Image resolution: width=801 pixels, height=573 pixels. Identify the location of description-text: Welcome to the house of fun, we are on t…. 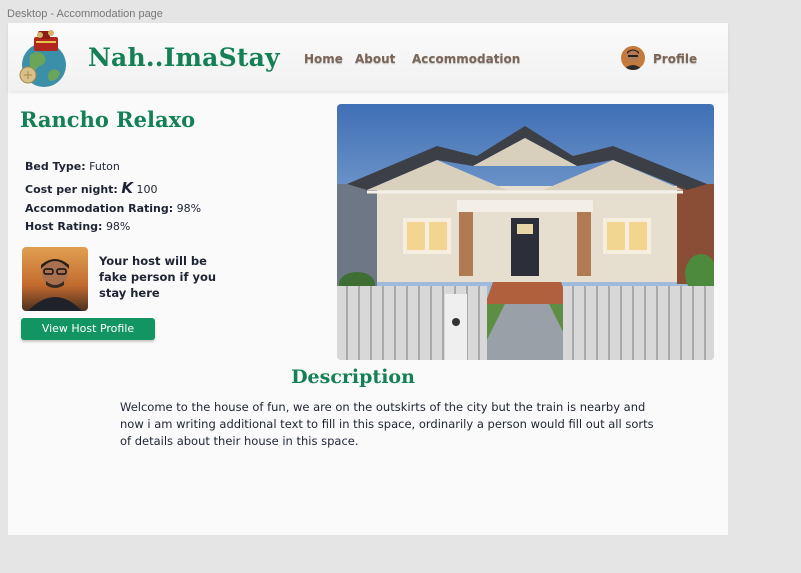
(387, 424).